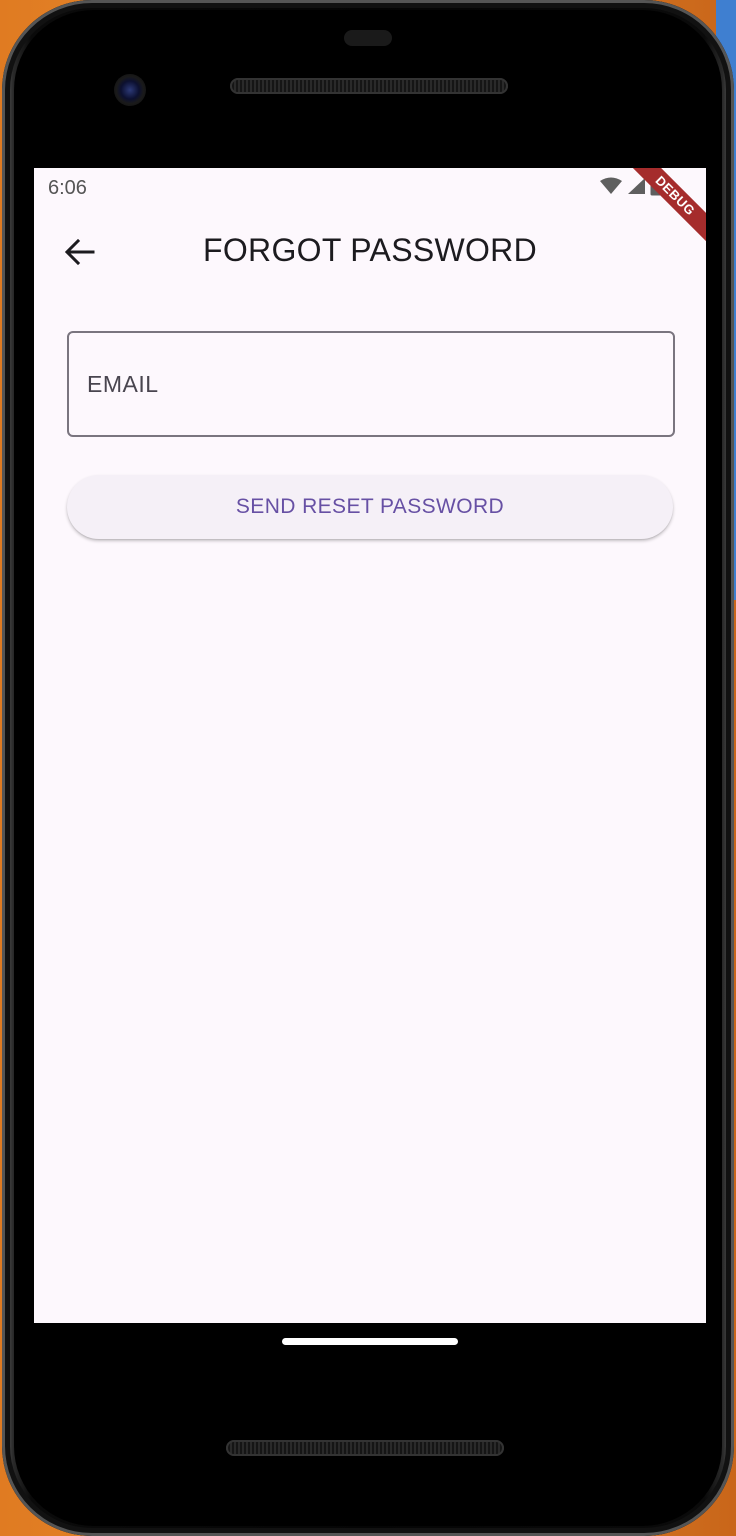  I want to click on wifi-icon, so click(611, 188).